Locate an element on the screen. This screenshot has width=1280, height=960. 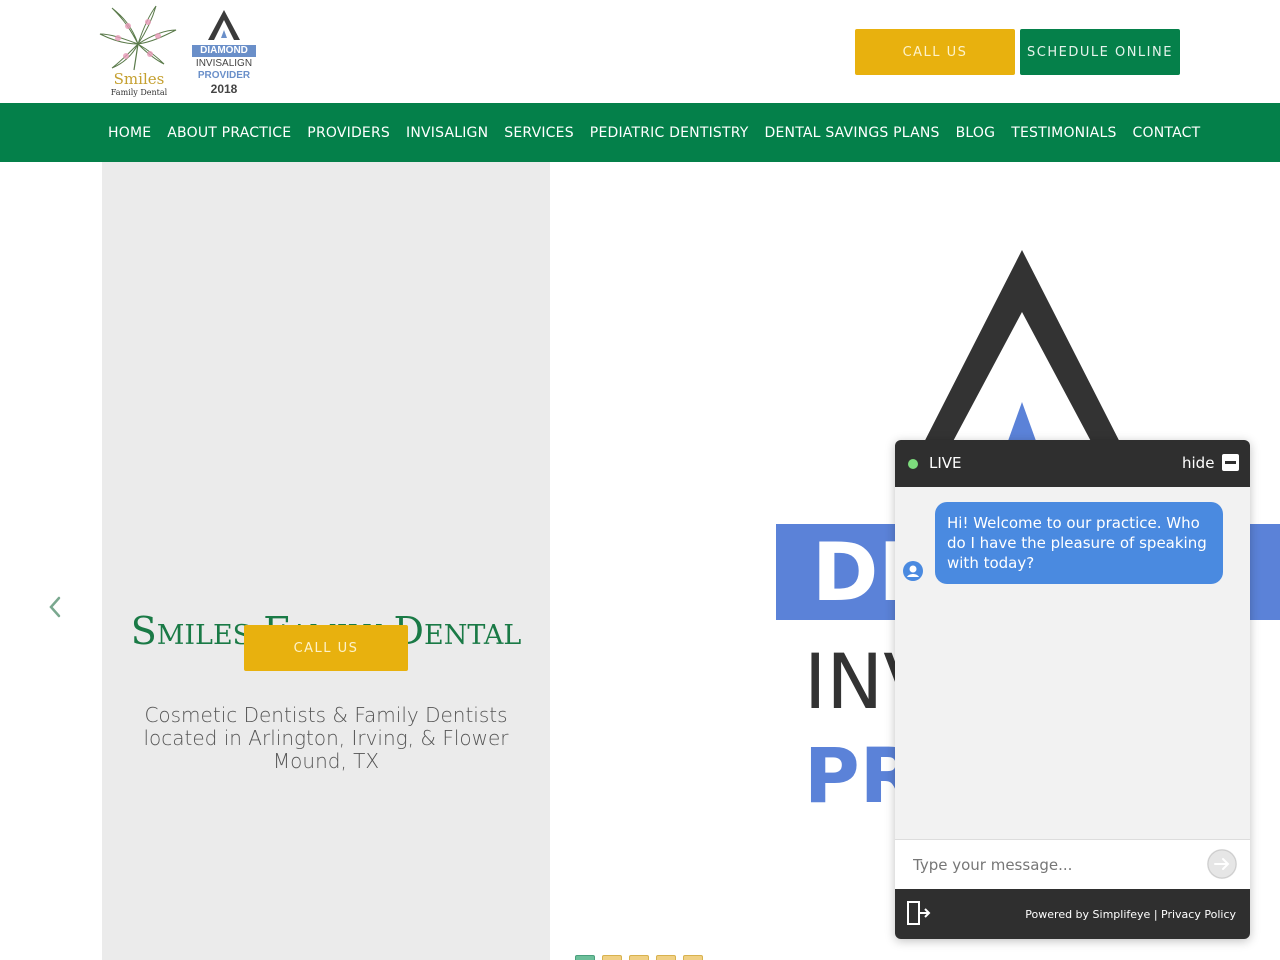
nav-item-about-practice: ABOUT PRACTICE is located at coordinates (229, 133).